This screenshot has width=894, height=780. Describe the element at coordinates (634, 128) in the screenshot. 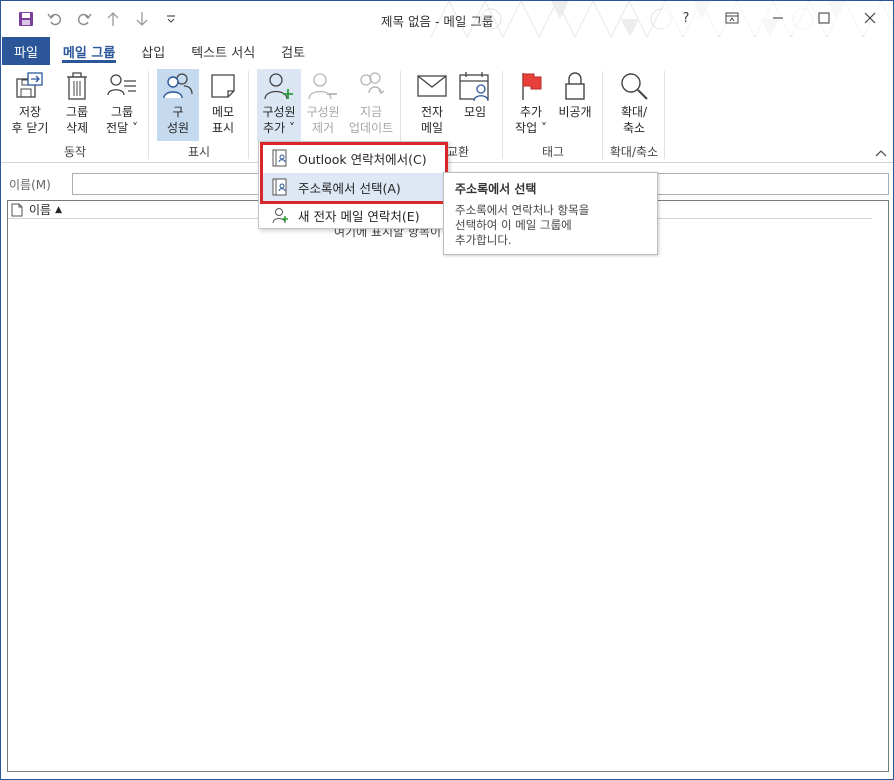

I see `zoom-label-2: 축소` at that location.